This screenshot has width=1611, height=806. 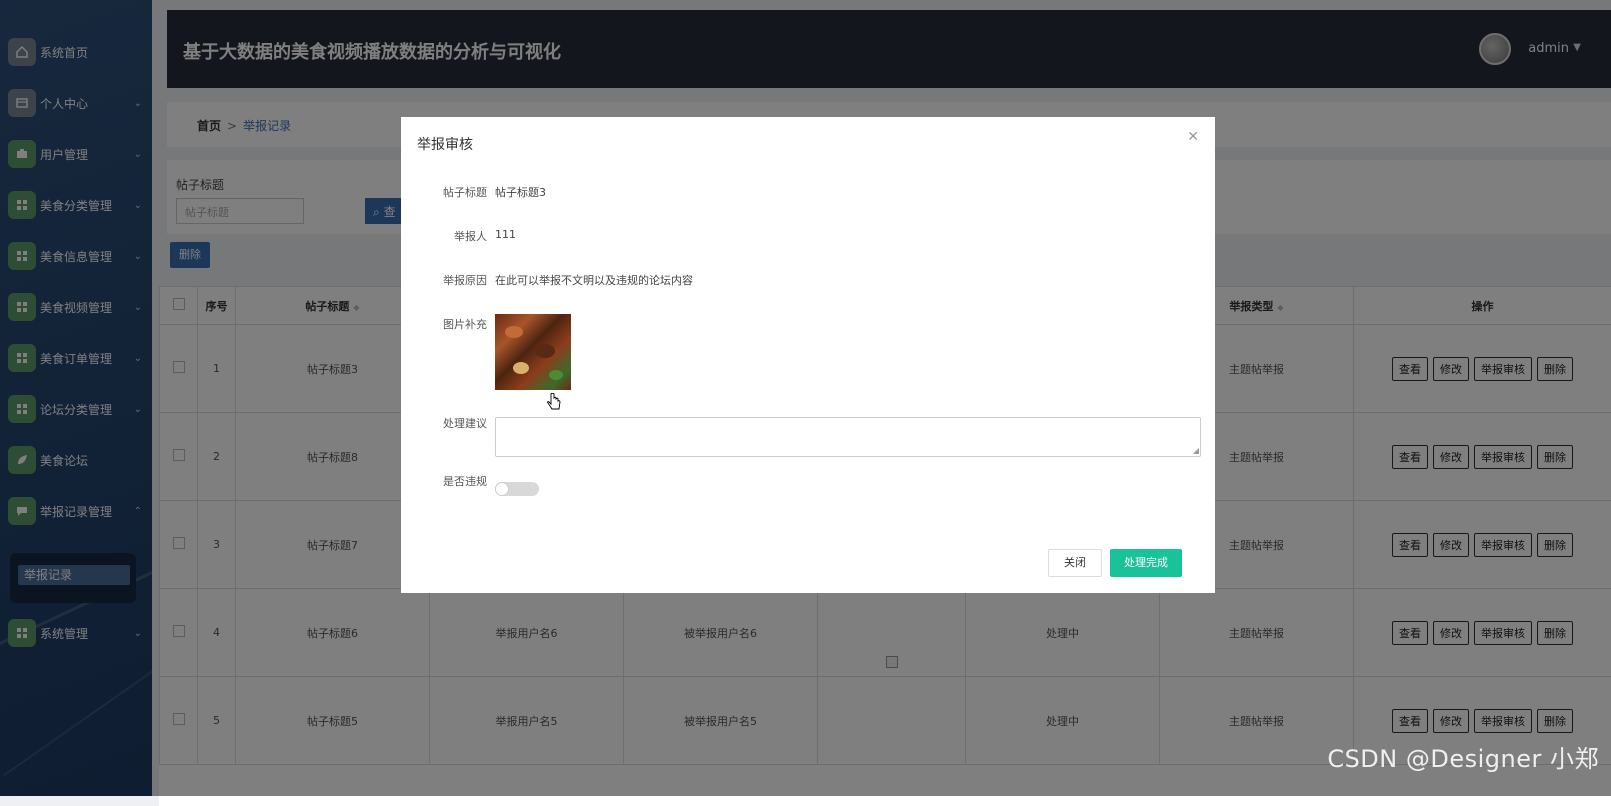 I want to click on reporter-value: 111, so click(x=505, y=234).